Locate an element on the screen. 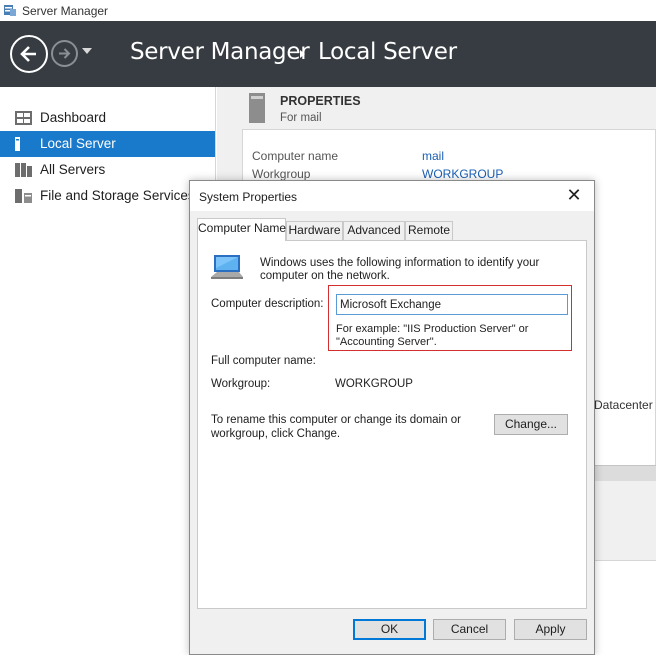 The width and height of the screenshot is (656, 655). arrow-left-icon is located at coordinates (28, 54).